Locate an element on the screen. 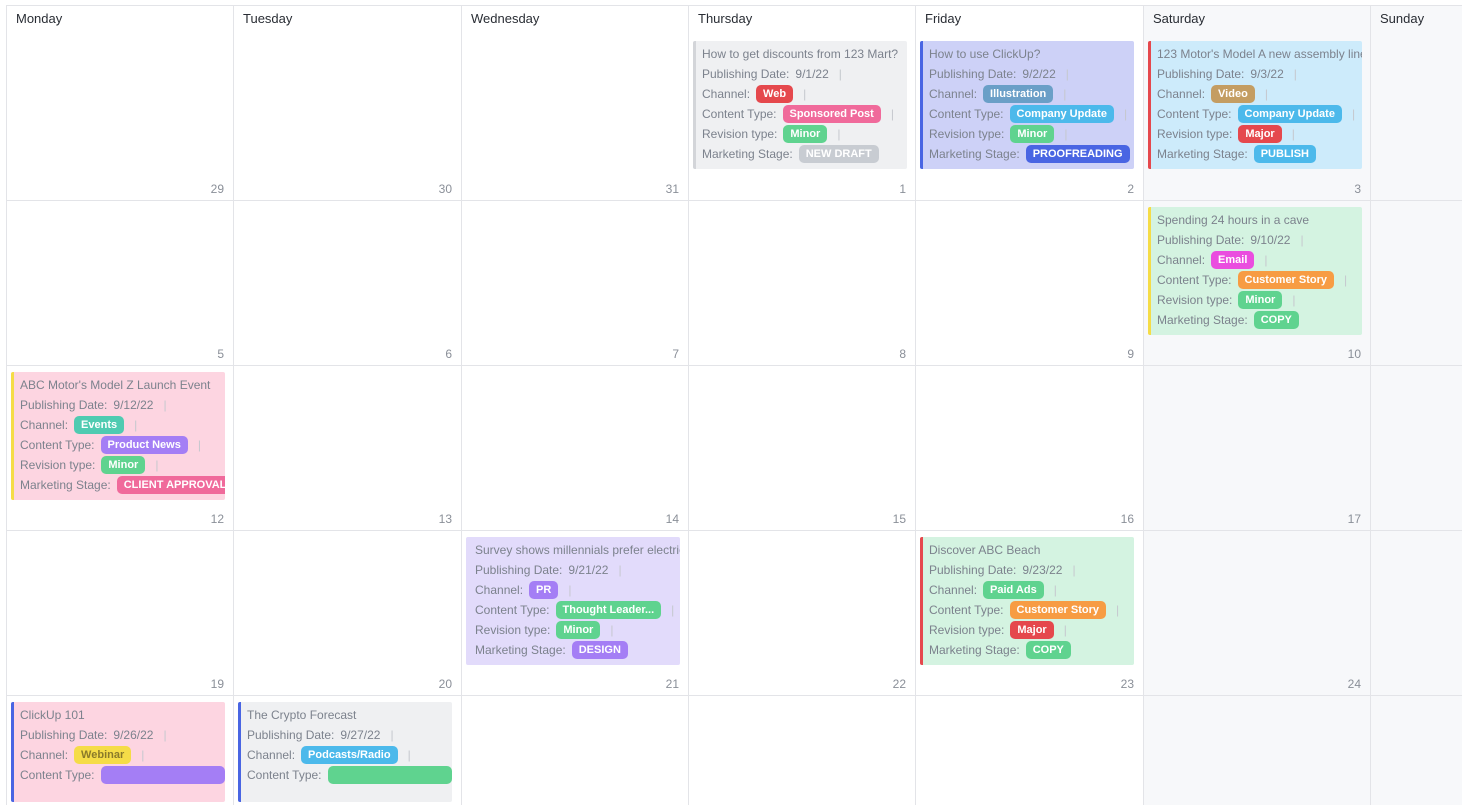 This screenshot has width=1462, height=805. marketing-stage-tag: CLIENT APPROVAL is located at coordinates (170, 485).